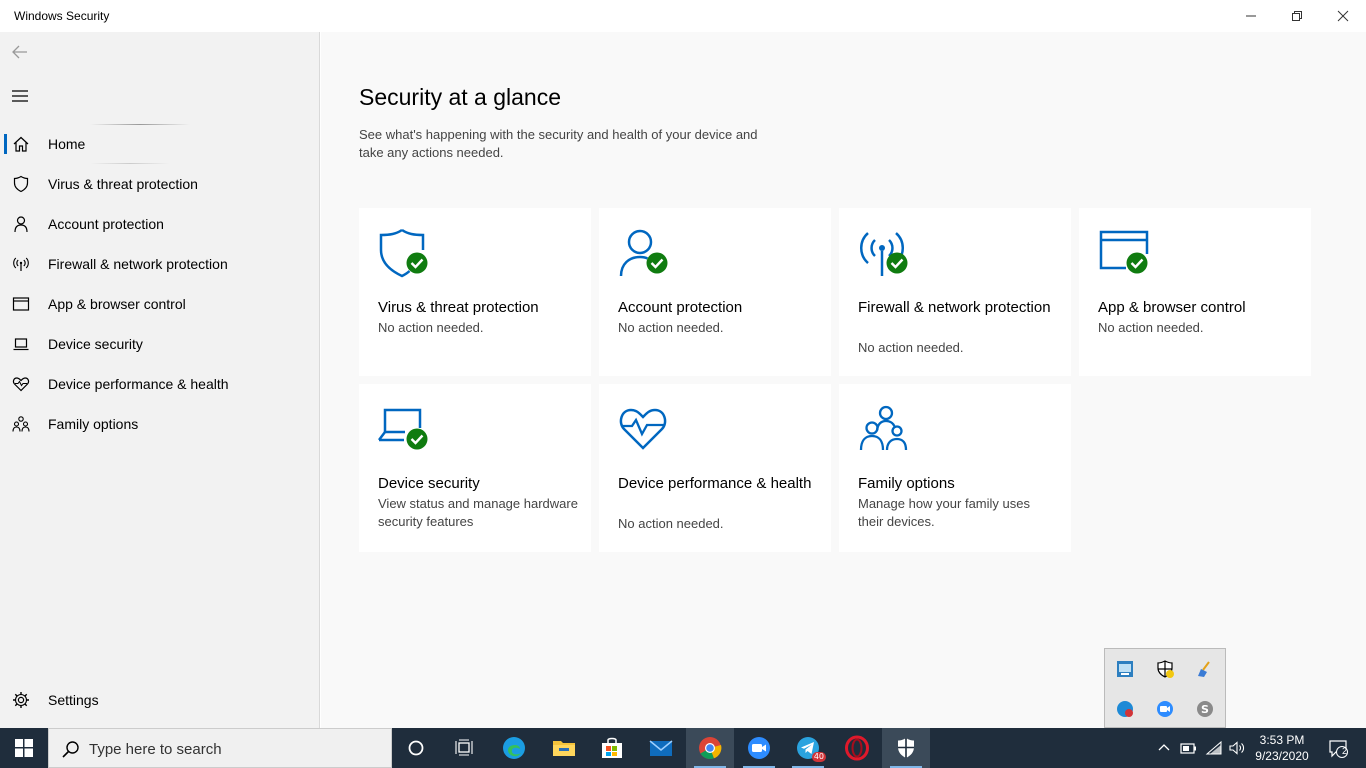 The width and height of the screenshot is (1366, 768). What do you see at coordinates (403, 253) in the screenshot?
I see `shield-check-icon` at bounding box center [403, 253].